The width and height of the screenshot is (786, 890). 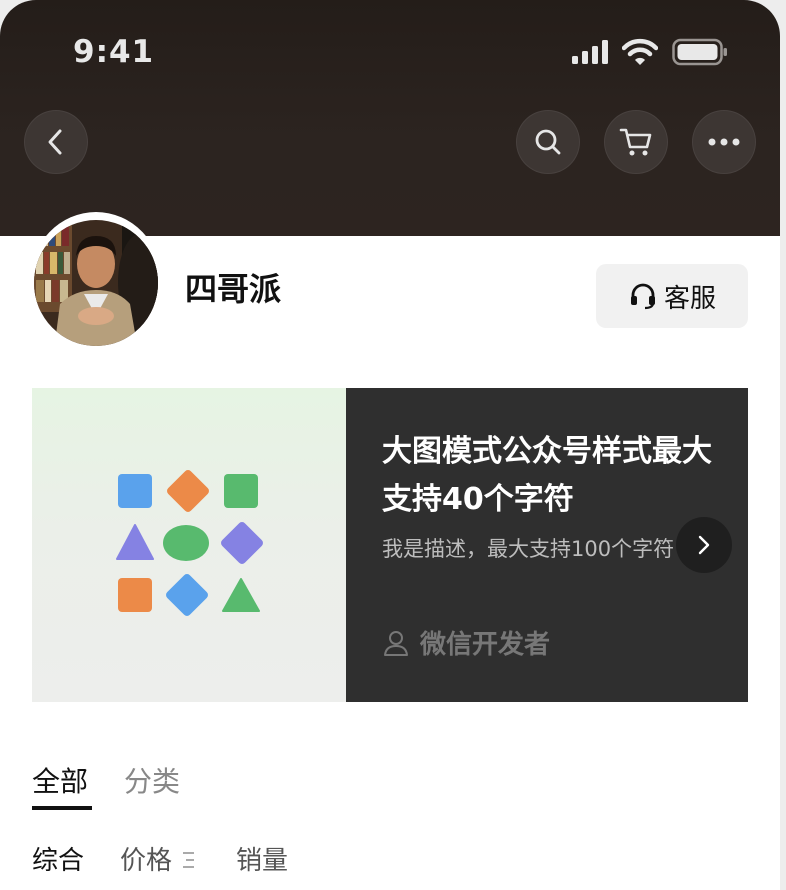 What do you see at coordinates (114, 52) in the screenshot?
I see `status-time: 9:41` at bounding box center [114, 52].